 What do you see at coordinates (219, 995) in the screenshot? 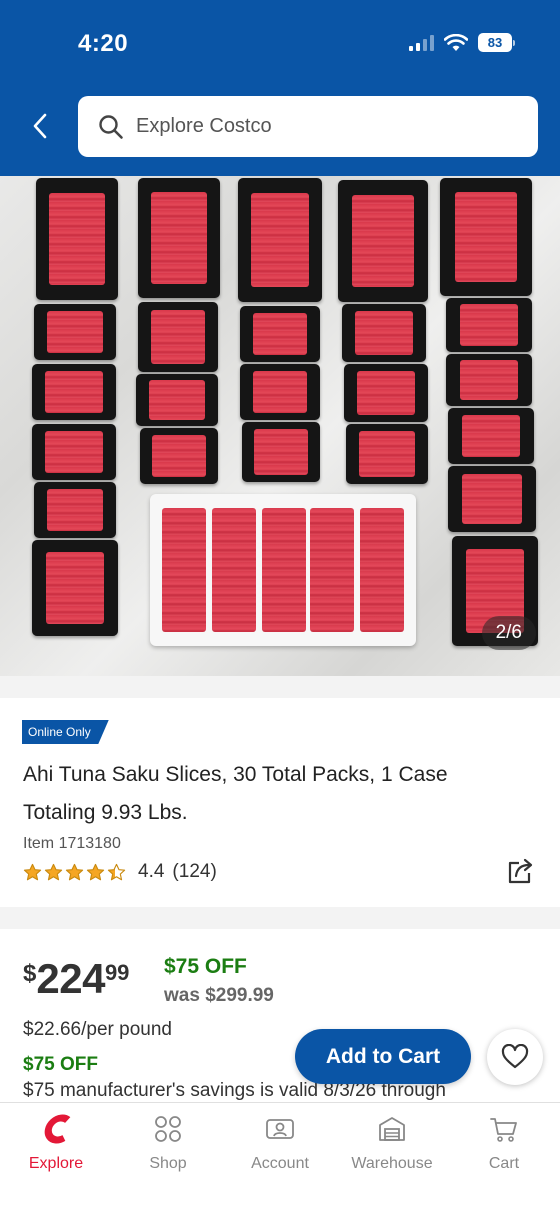
I see `was-price: was $299.99` at bounding box center [219, 995].